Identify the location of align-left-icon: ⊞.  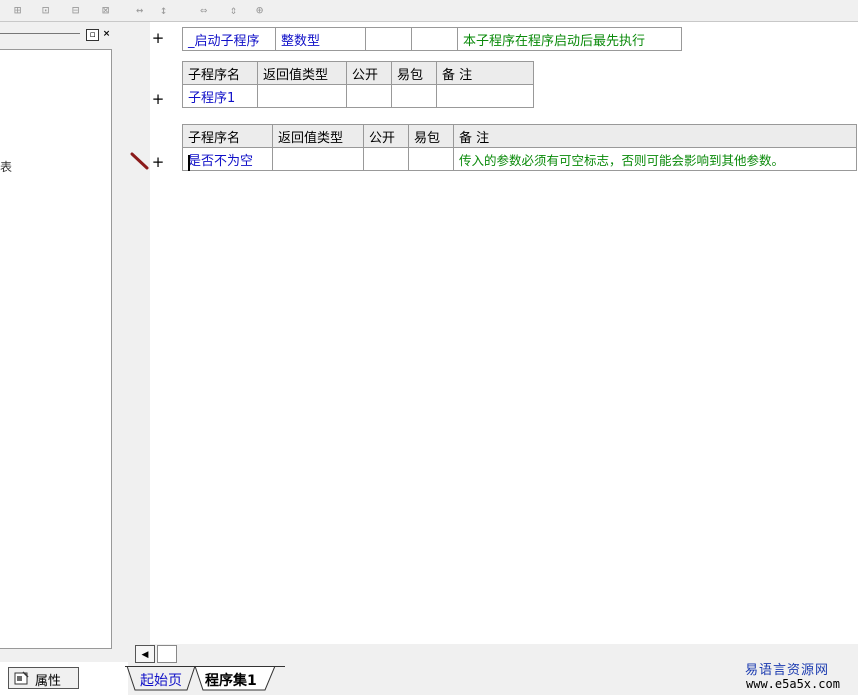
(17, 10).